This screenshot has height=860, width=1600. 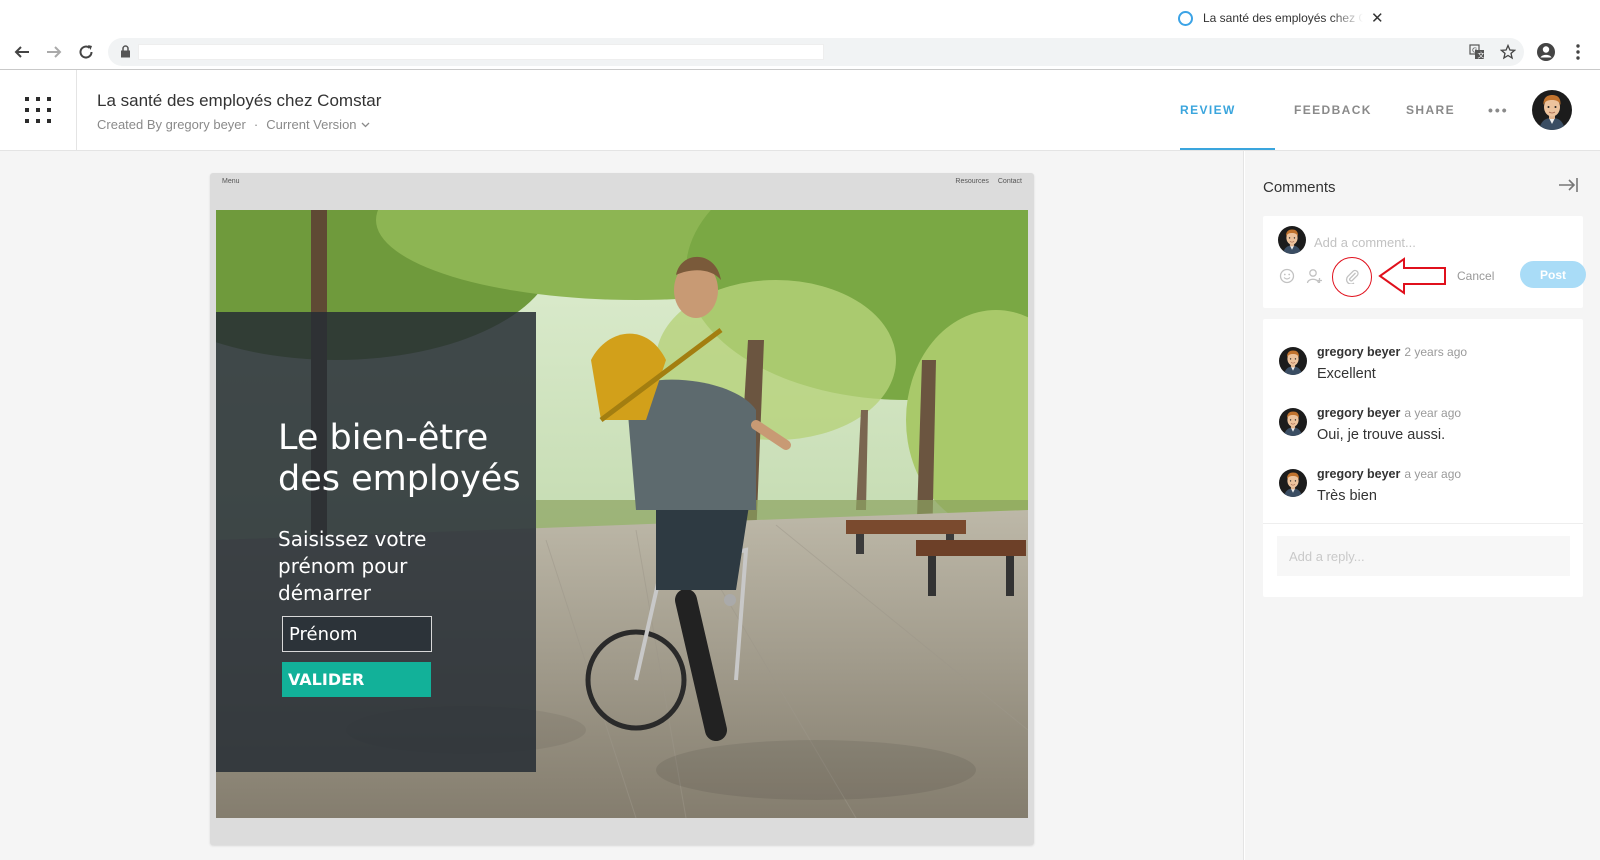 I want to click on svg-text: 文, so click(x=1481, y=55).